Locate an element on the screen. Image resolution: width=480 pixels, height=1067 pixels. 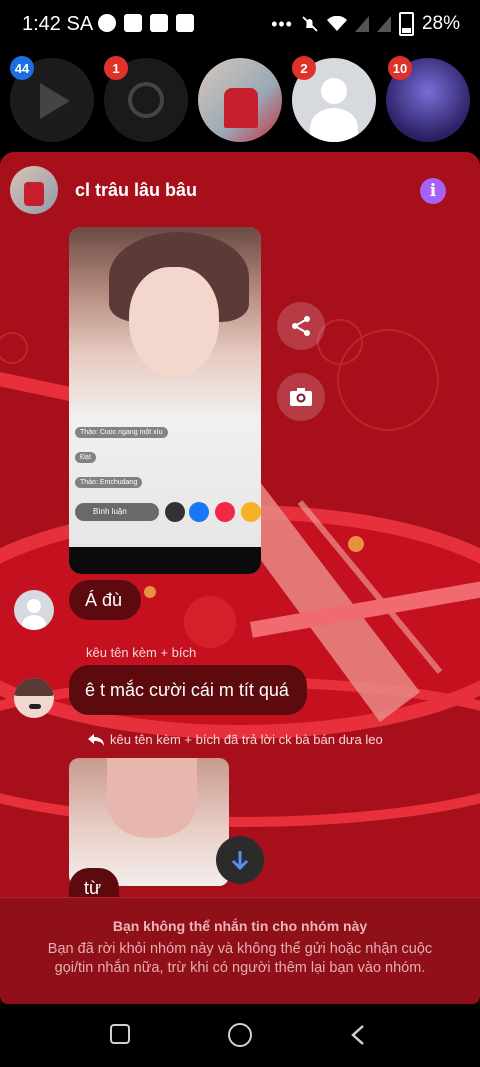
share-icon is located at coordinates (301, 326).